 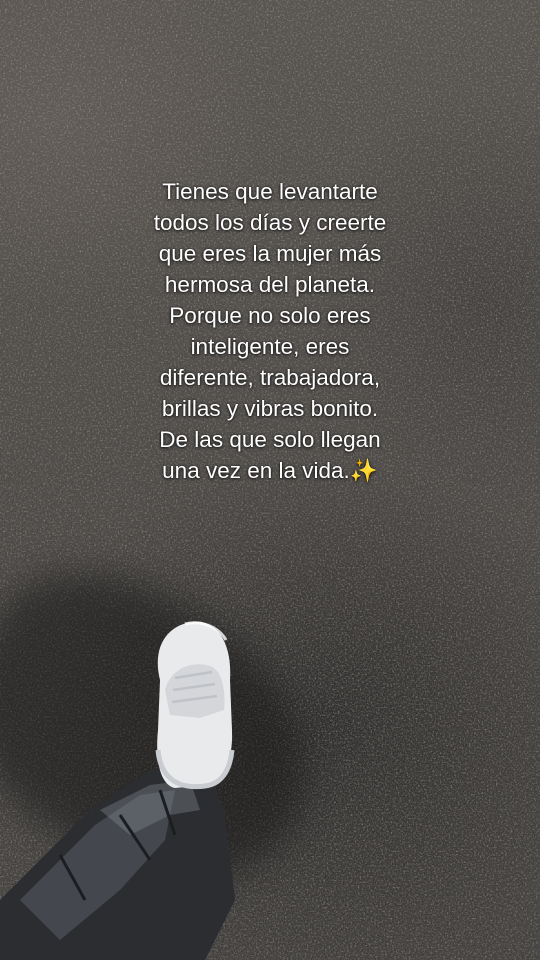 I want to click on quote-last-line: una vez en la vida.✨, so click(x=270, y=470).